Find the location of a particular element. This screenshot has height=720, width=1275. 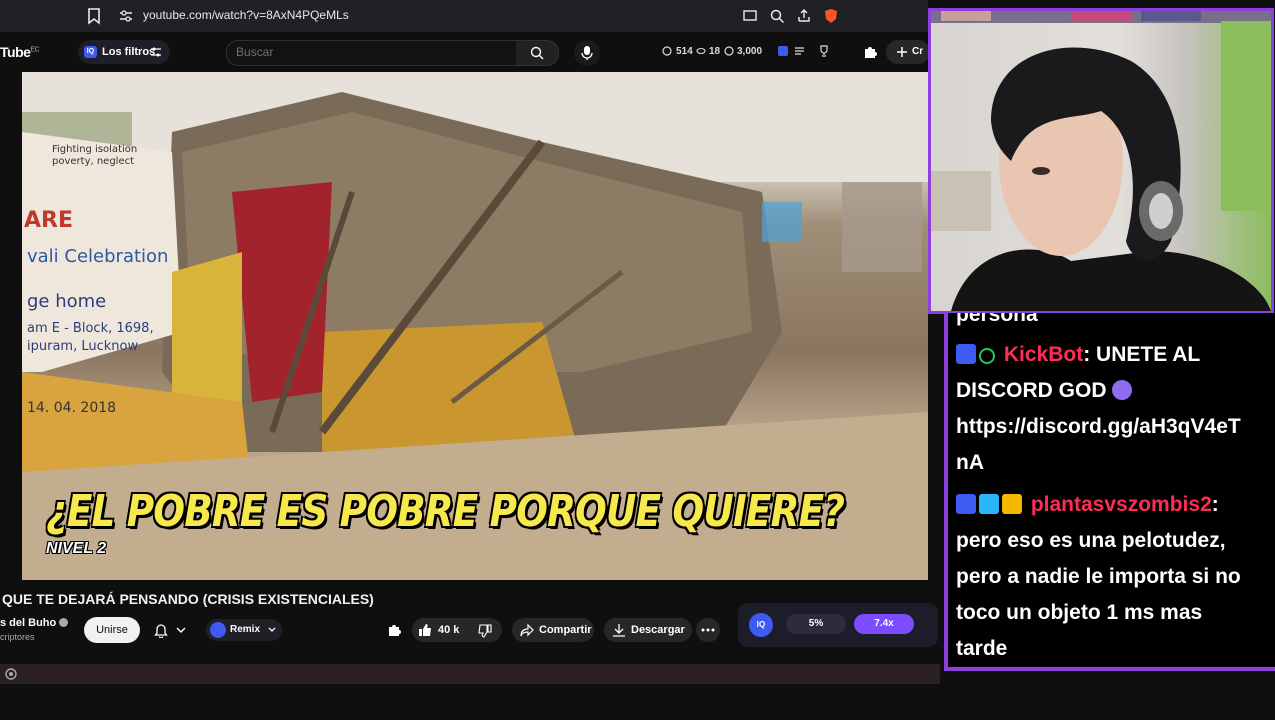

bookmark-icon is located at coordinates (94, 16).